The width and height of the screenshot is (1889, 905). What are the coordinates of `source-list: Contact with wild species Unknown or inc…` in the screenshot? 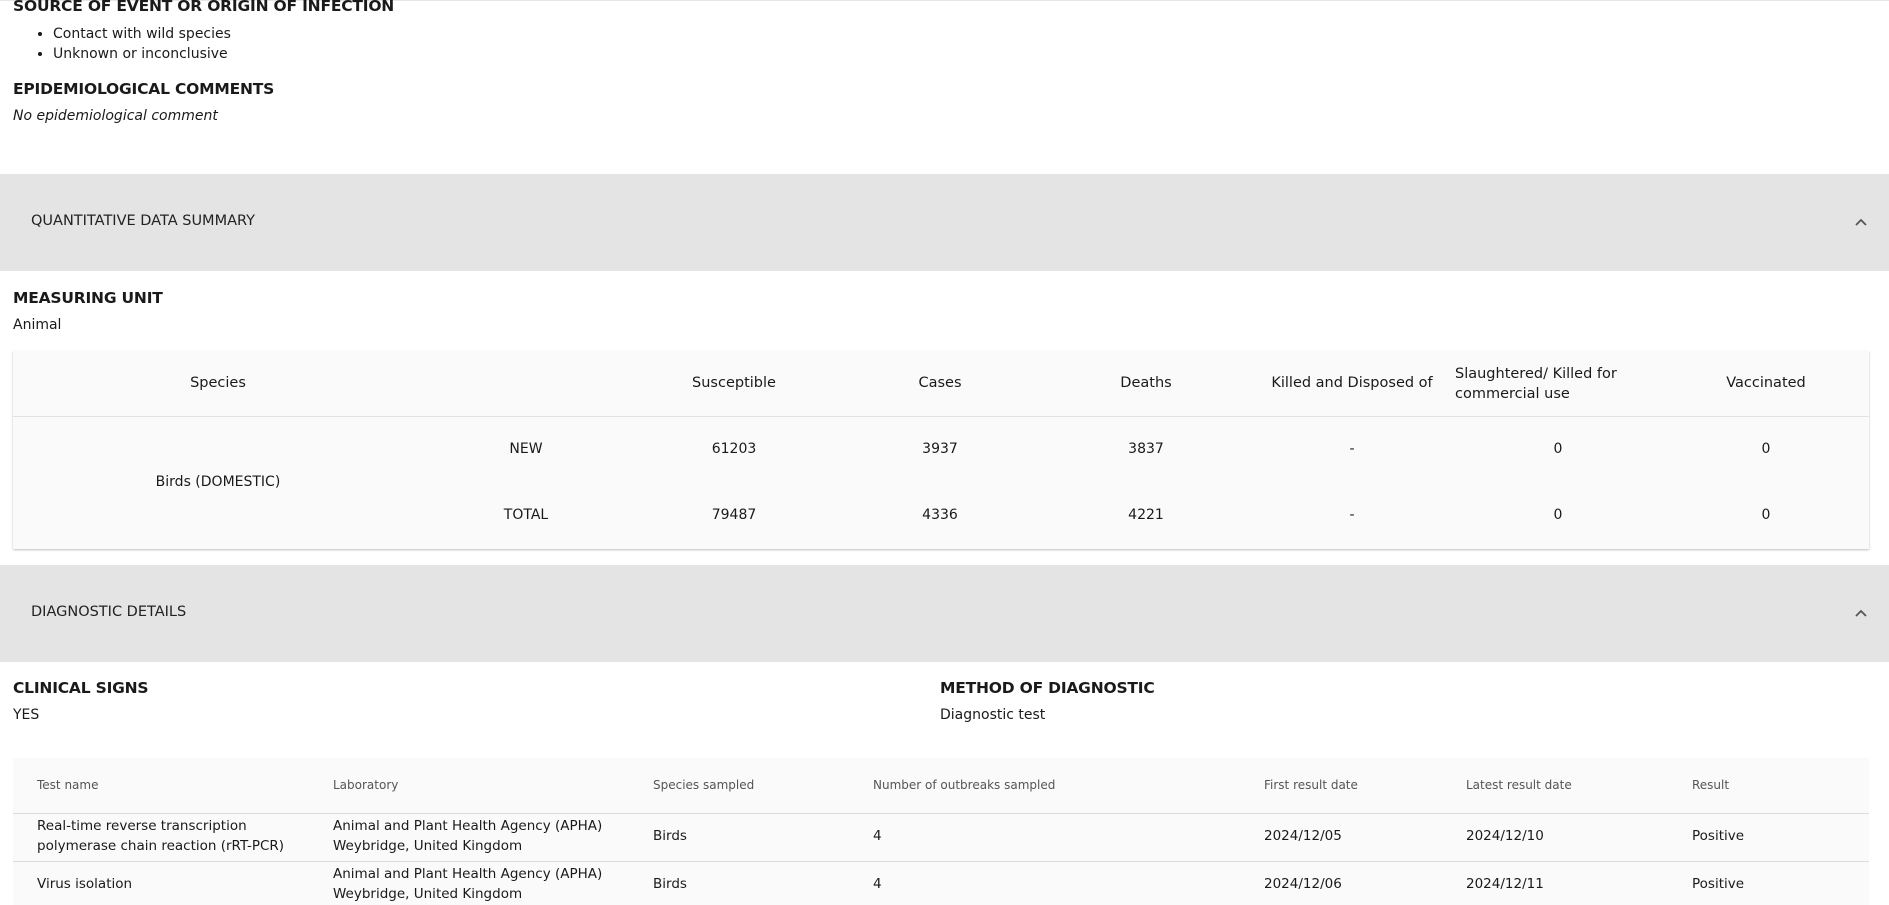 It's located at (142, 44).